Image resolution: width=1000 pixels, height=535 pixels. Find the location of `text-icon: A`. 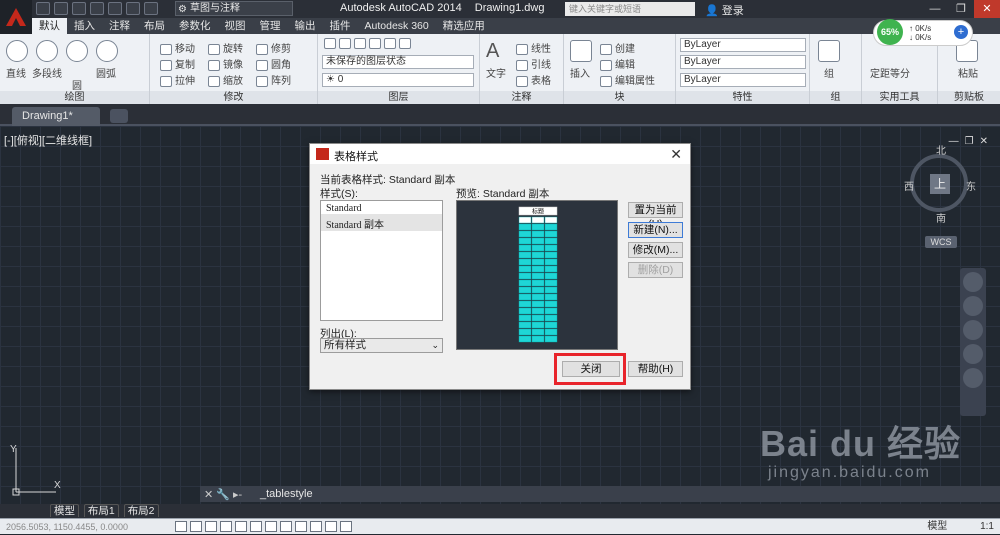

text-icon: A is located at coordinates (492, 51).